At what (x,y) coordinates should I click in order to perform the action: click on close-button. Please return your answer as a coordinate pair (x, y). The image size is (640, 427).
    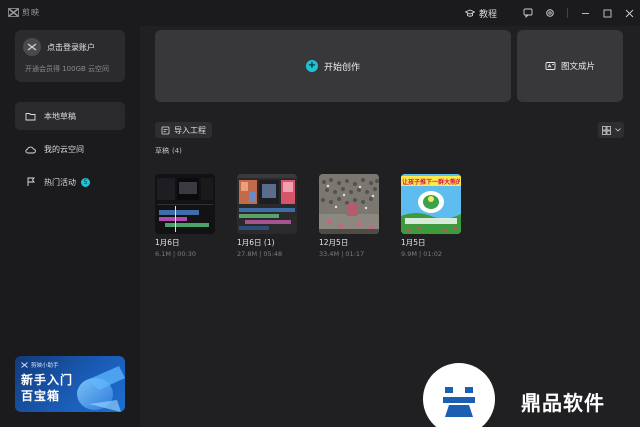
    Looking at the image, I should click on (629, 13).